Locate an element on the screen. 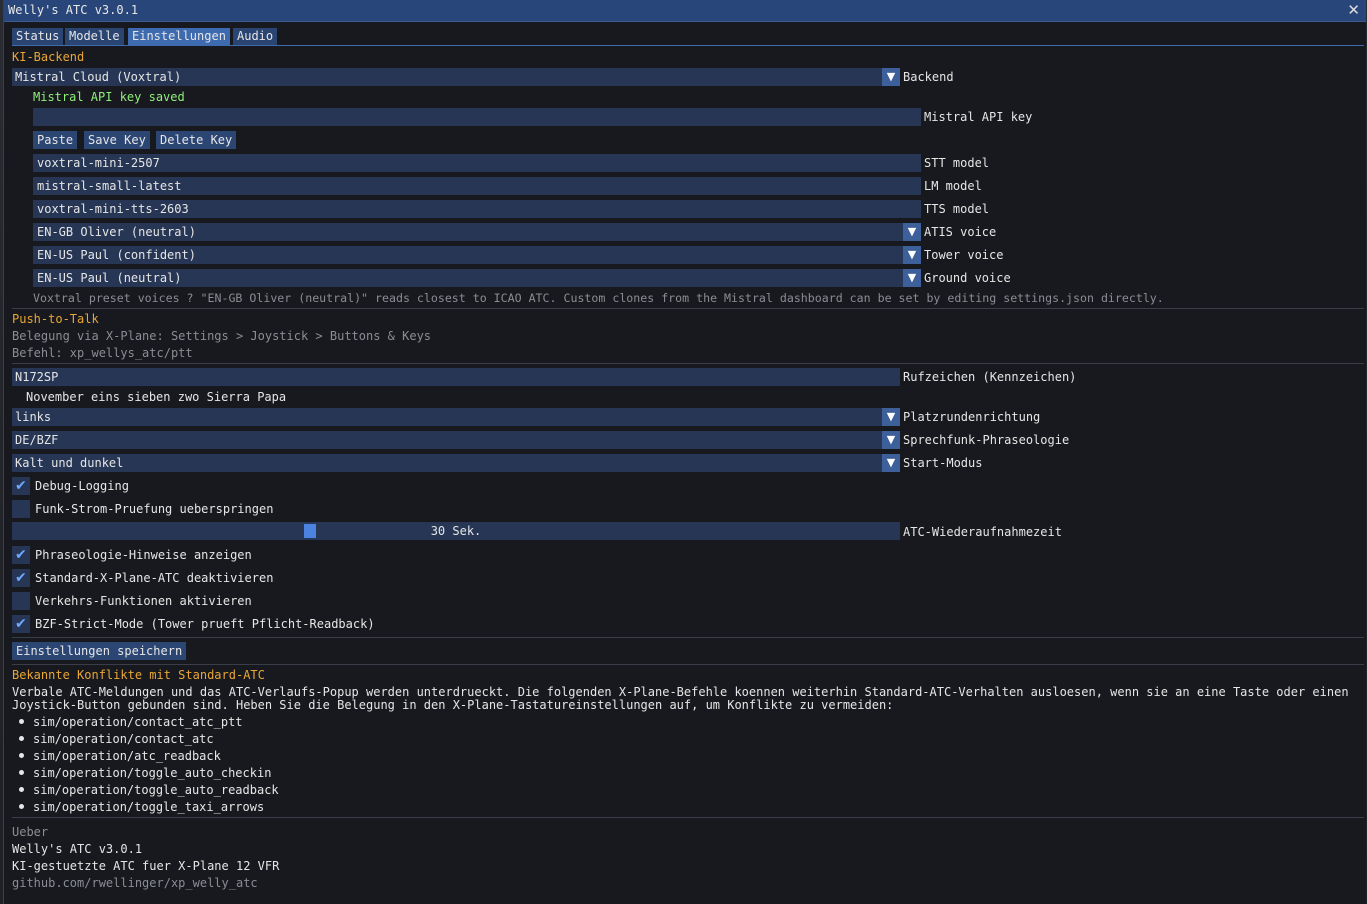 The image size is (1367, 904). atis-voice-value: EN-GB Oliver (neutral) is located at coordinates (116, 232).